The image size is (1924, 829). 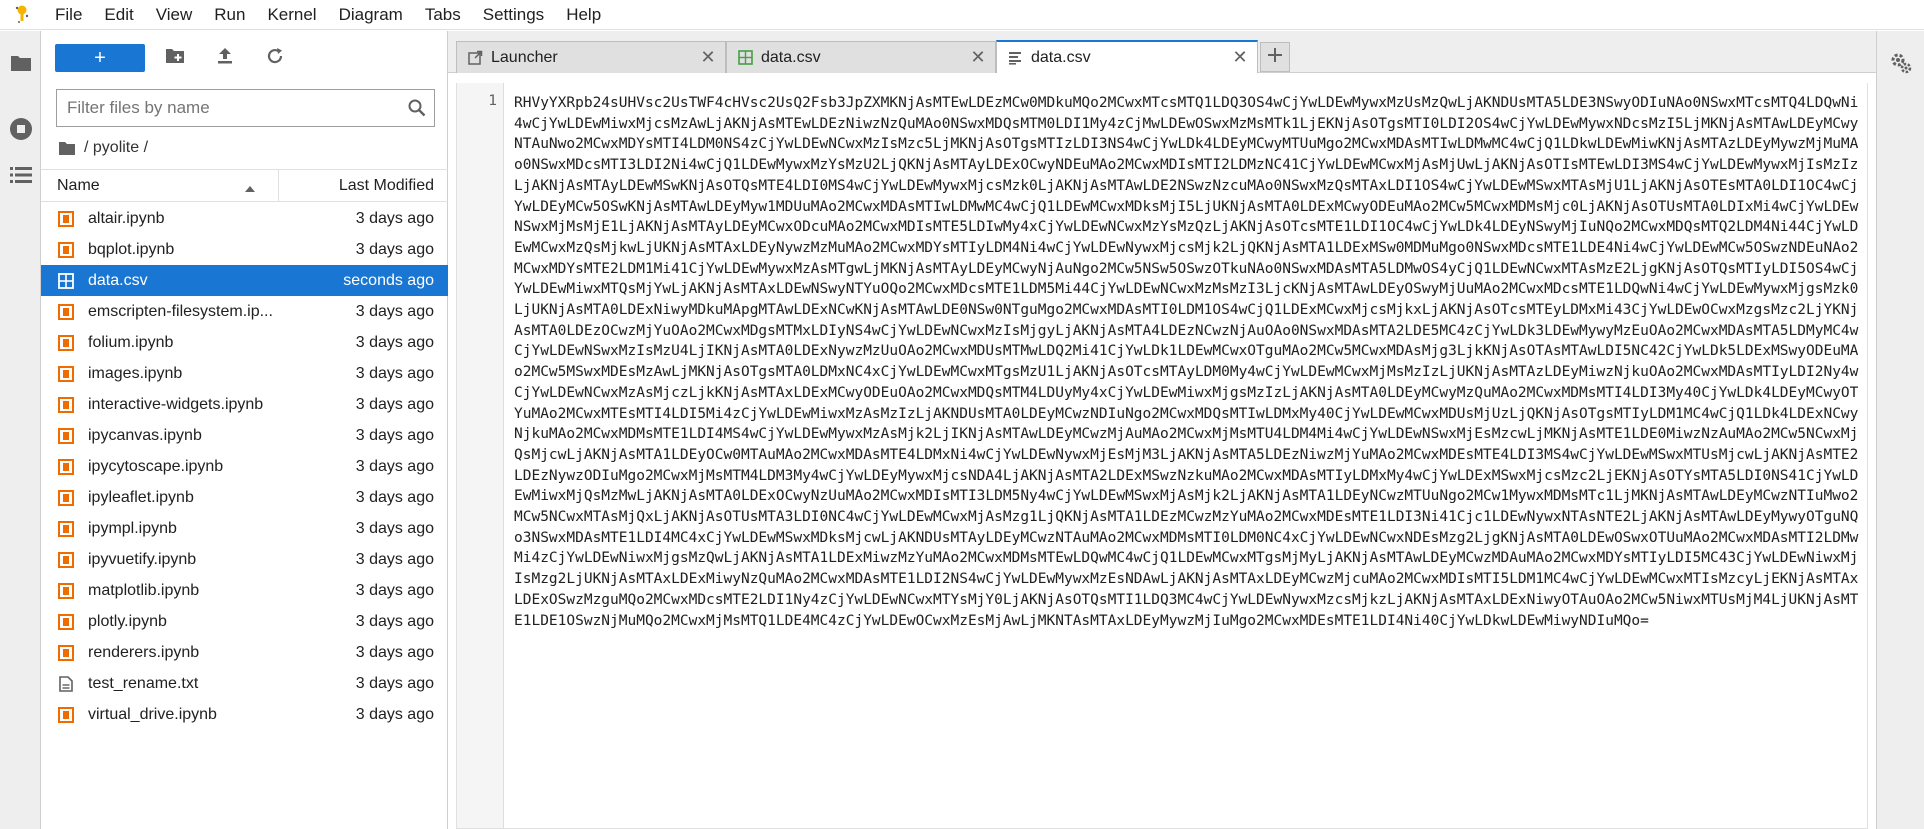 I want to click on new-folder-button, so click(x=175, y=58).